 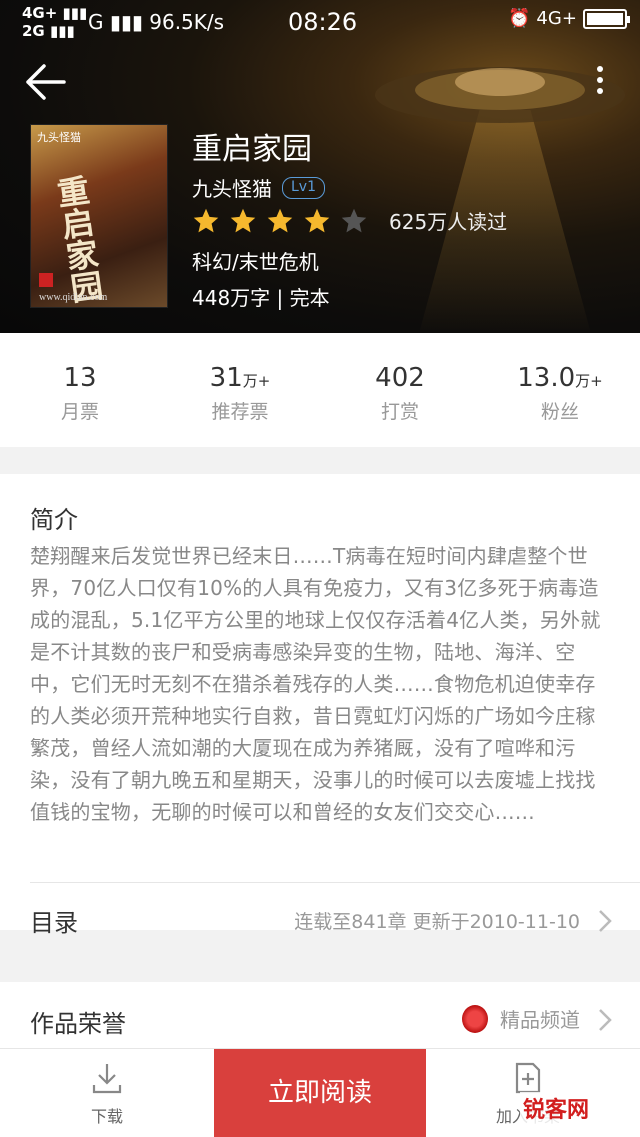 I want to click on watermark-logo: 锐客网, so click(x=556, y=1108).